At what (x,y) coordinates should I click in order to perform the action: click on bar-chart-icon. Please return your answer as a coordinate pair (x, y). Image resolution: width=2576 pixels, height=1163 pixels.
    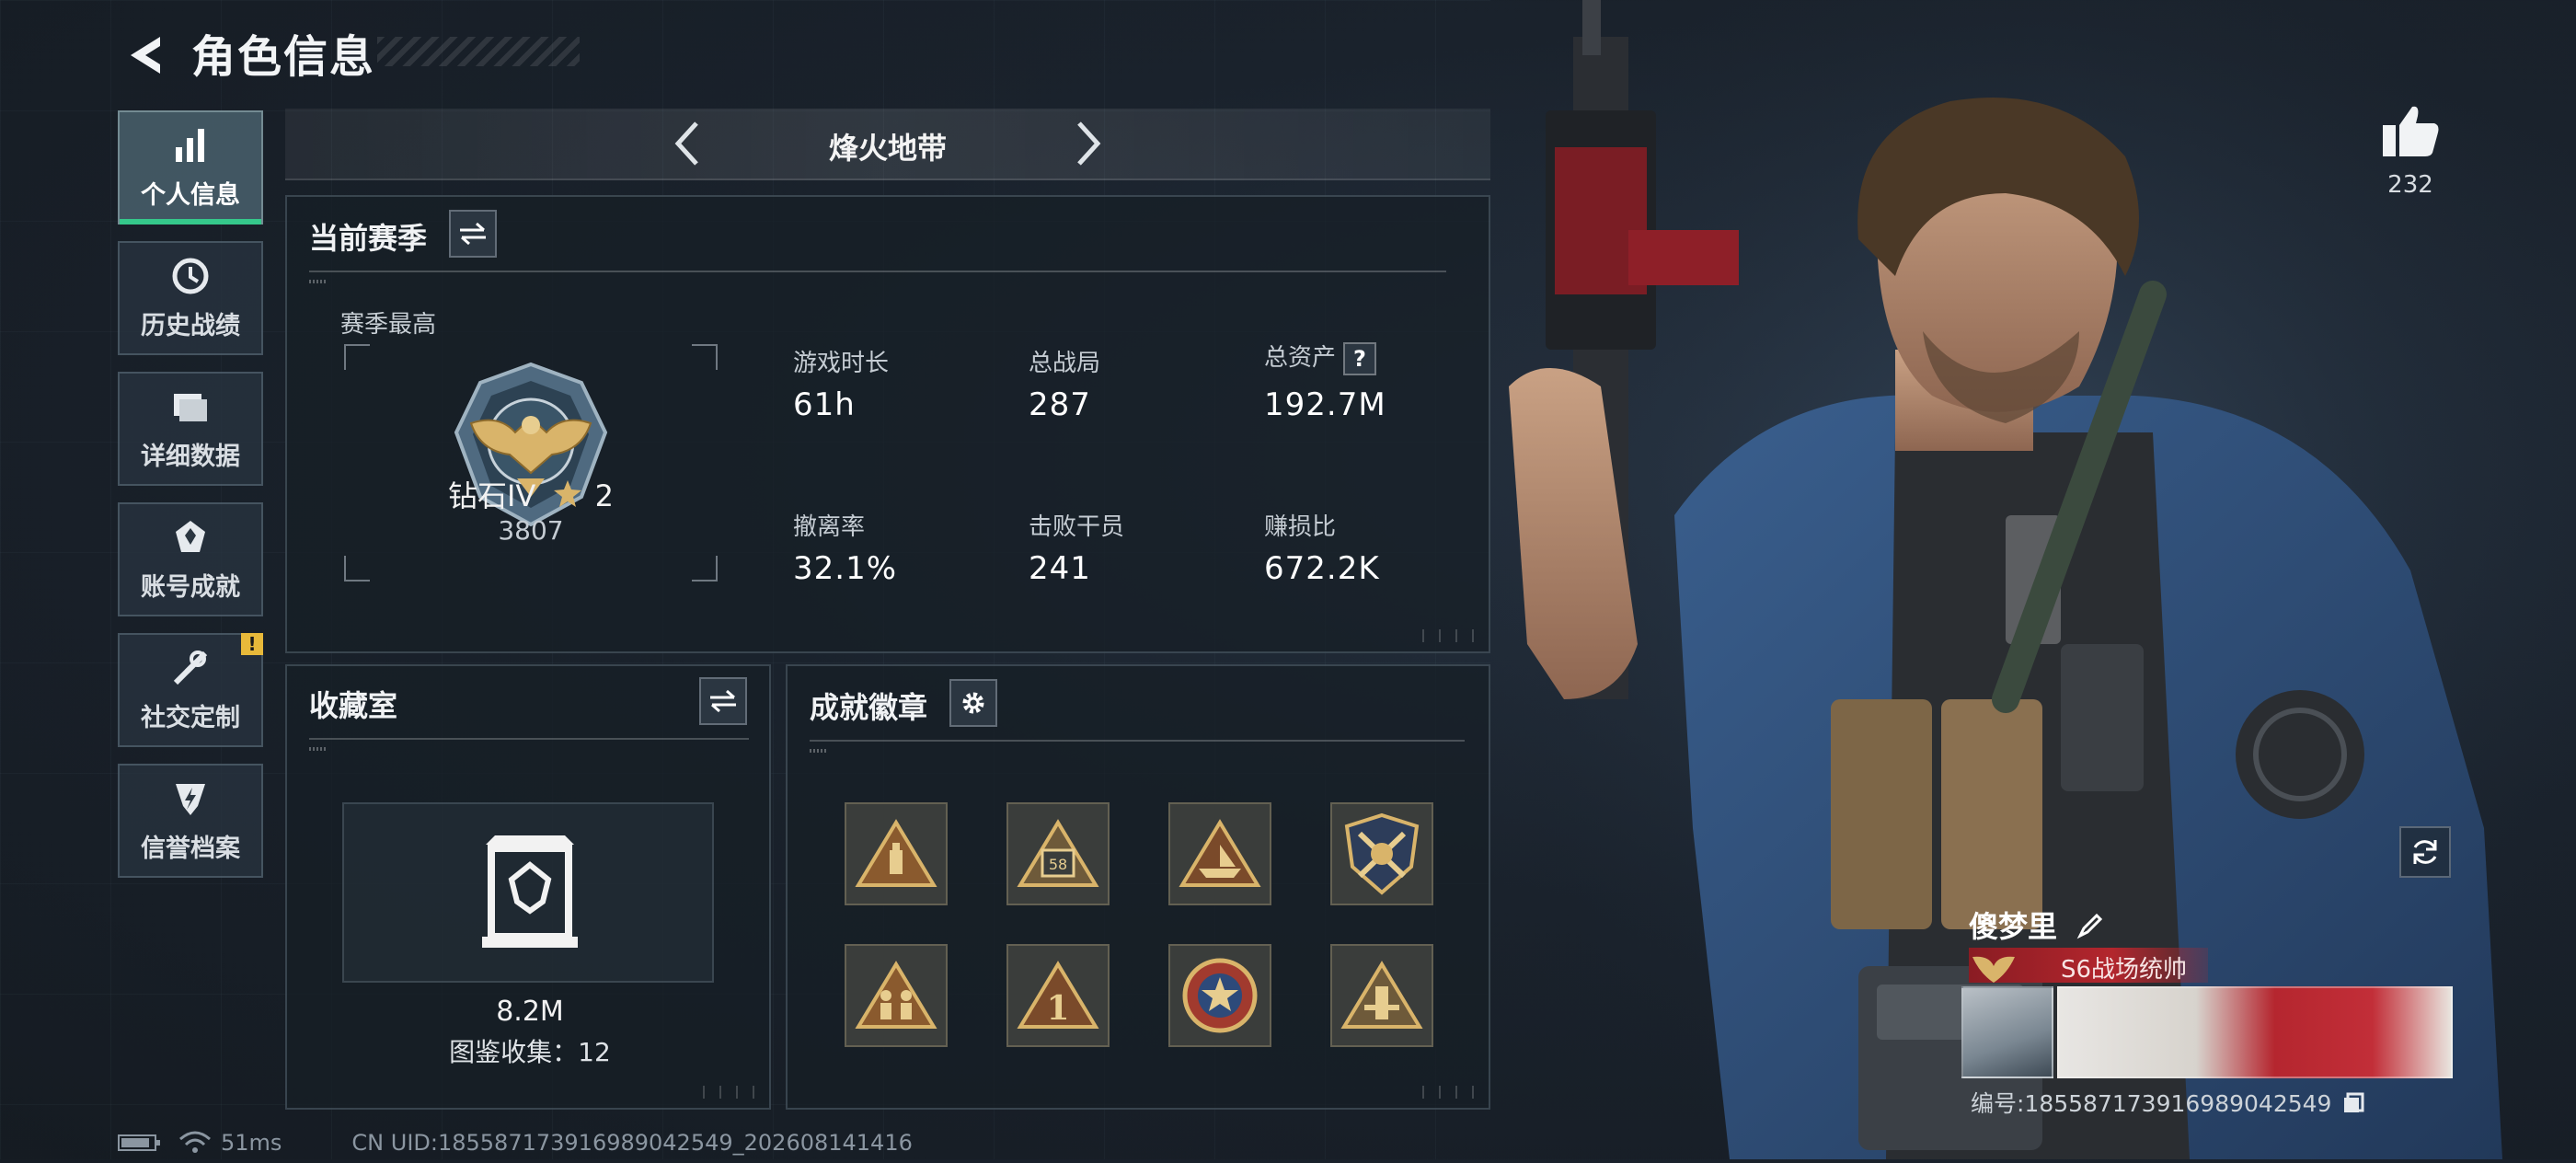
    Looking at the image, I should click on (190, 145).